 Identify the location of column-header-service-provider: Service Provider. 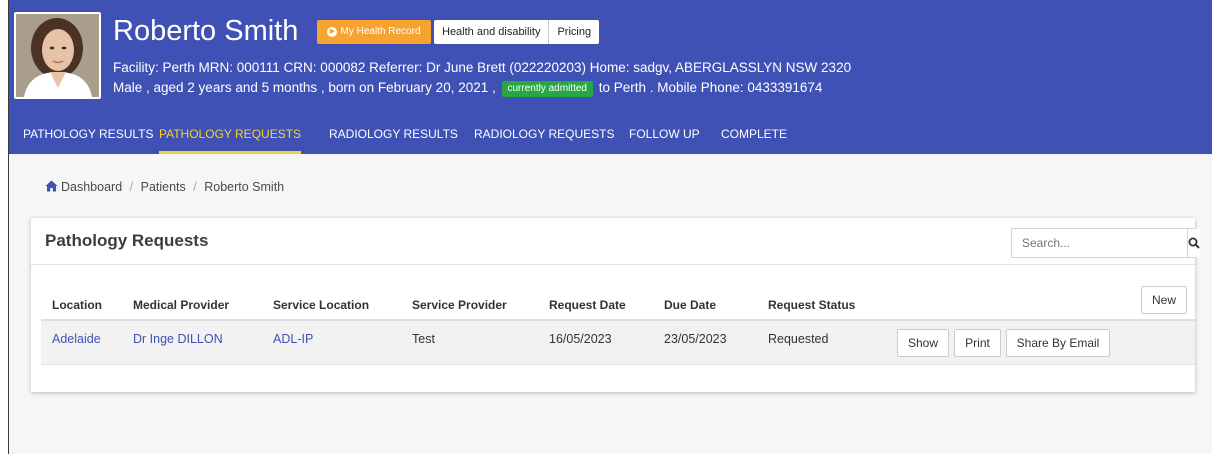
(459, 305).